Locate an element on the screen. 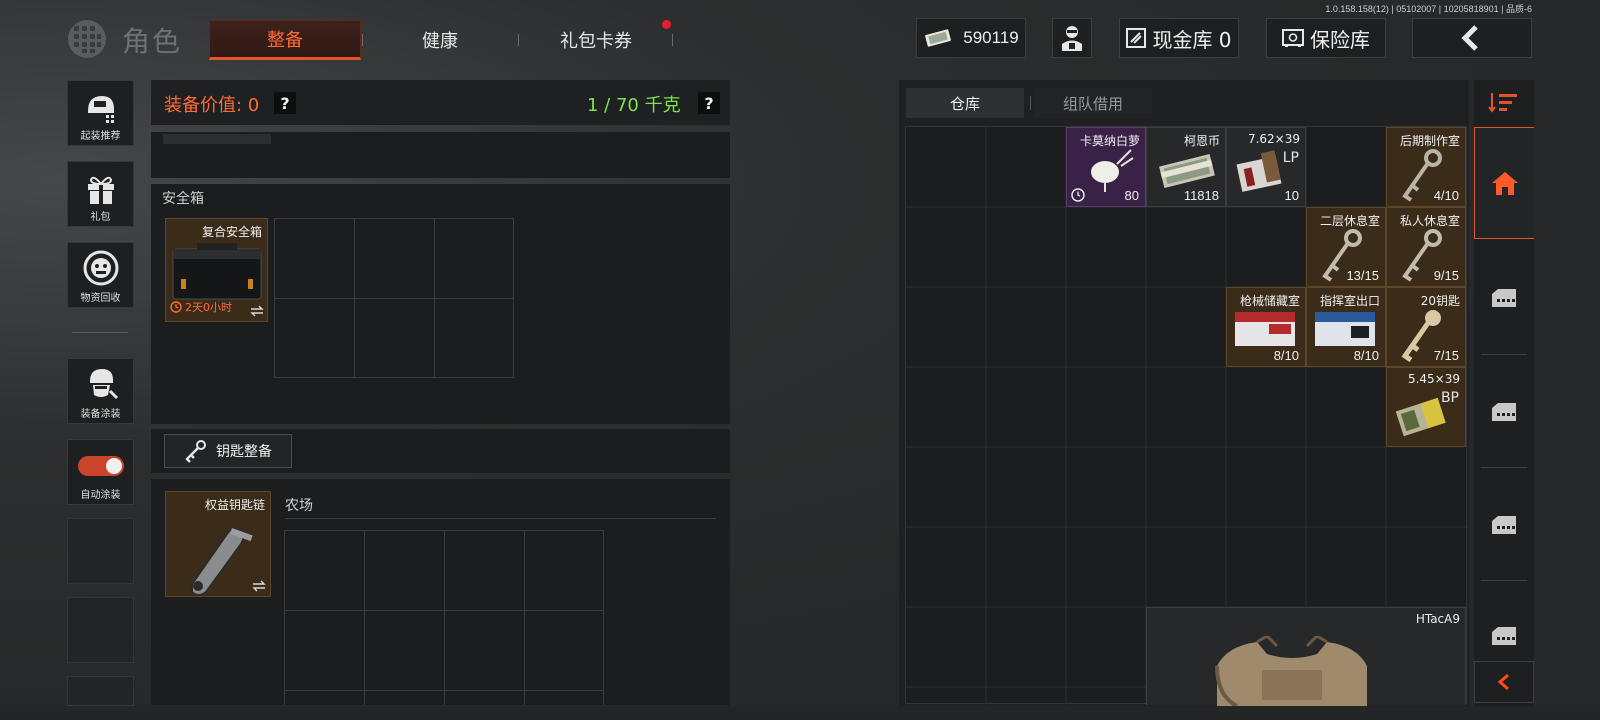 The height and width of the screenshot is (720, 1600). safe-icon is located at coordinates (1293, 38).